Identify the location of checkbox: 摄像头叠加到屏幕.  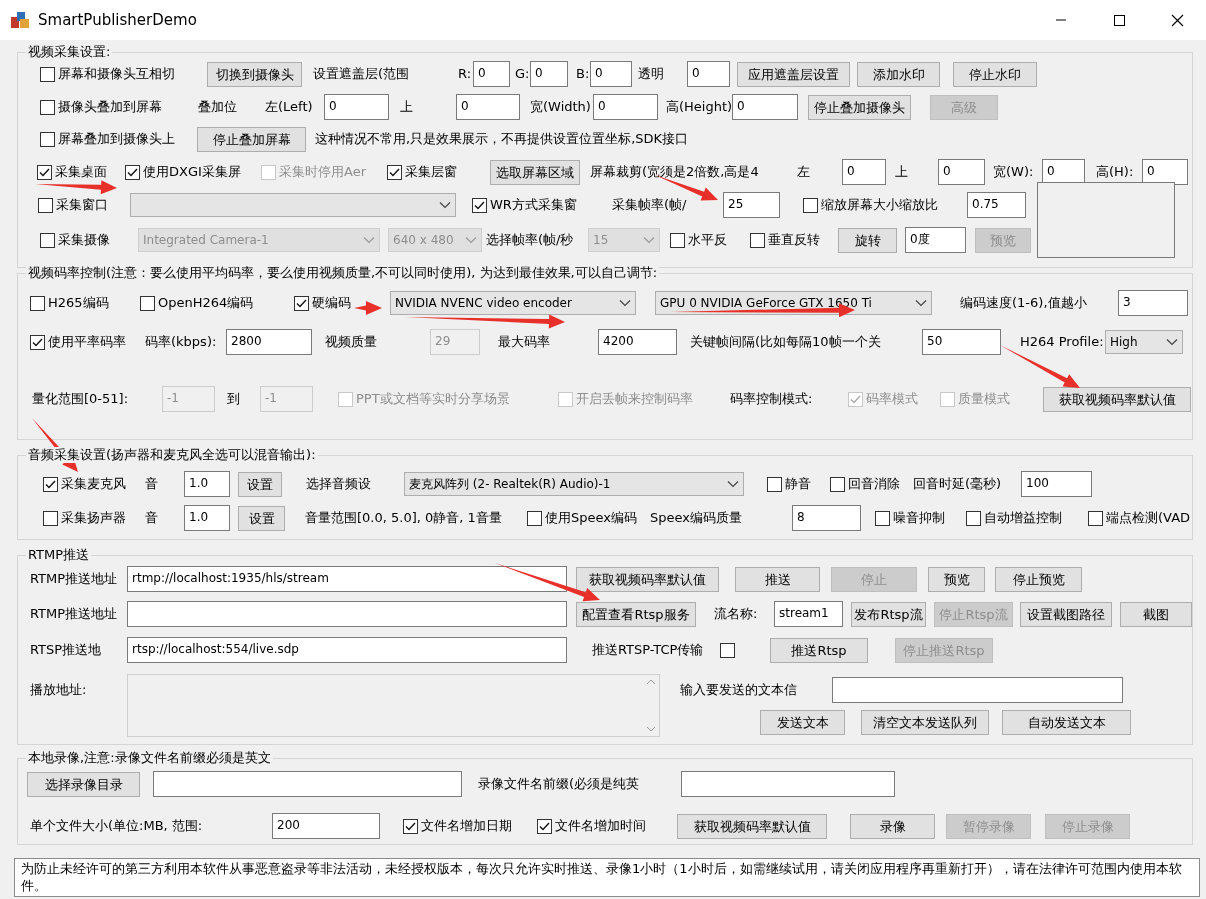
(119, 107).